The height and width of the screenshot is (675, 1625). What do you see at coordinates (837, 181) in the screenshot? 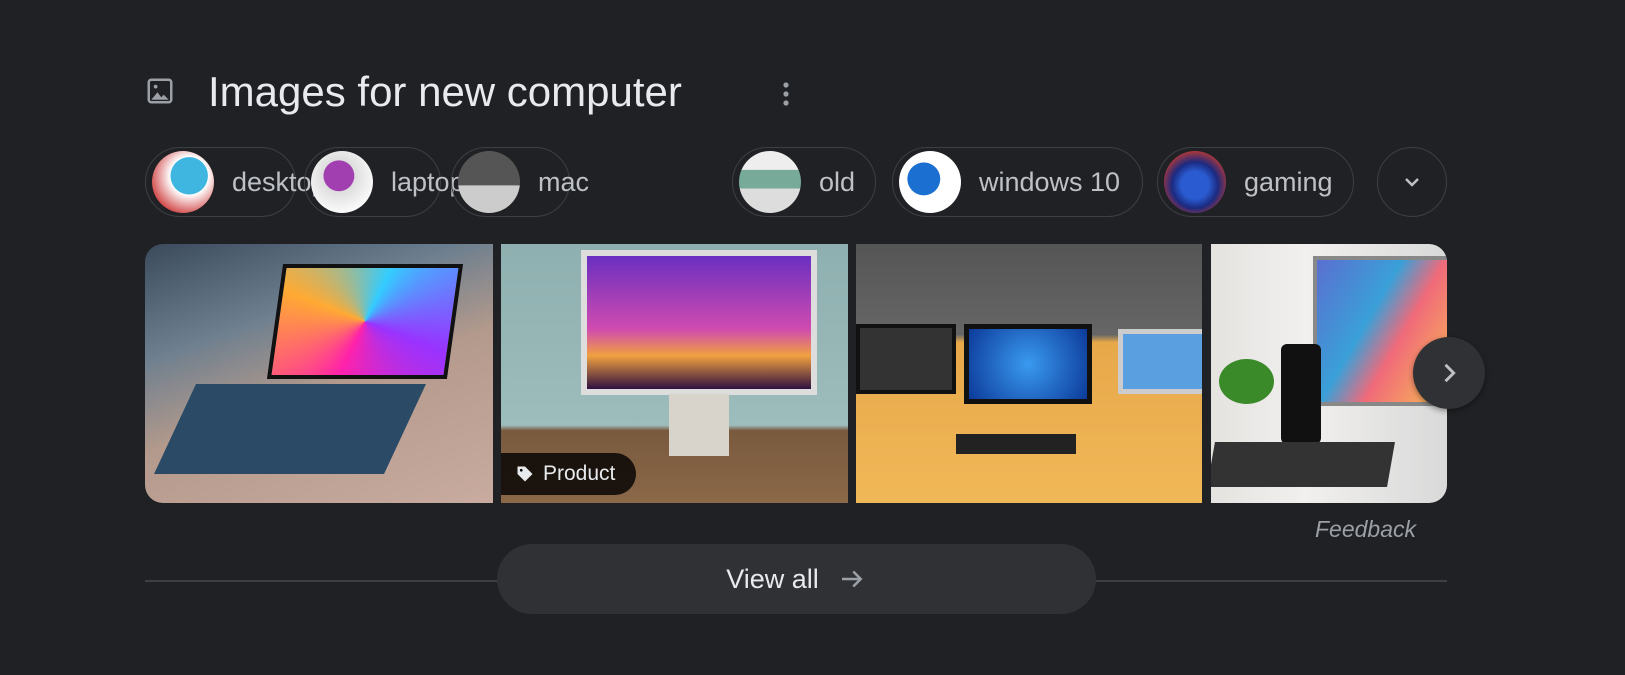
I see `chip-label: old` at bounding box center [837, 181].